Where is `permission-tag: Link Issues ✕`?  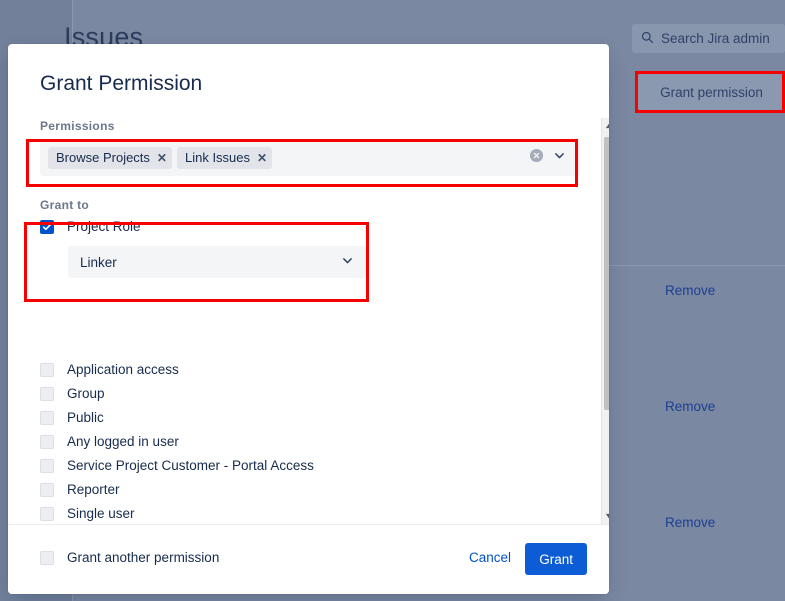 permission-tag: Link Issues ✕ is located at coordinates (224, 157).